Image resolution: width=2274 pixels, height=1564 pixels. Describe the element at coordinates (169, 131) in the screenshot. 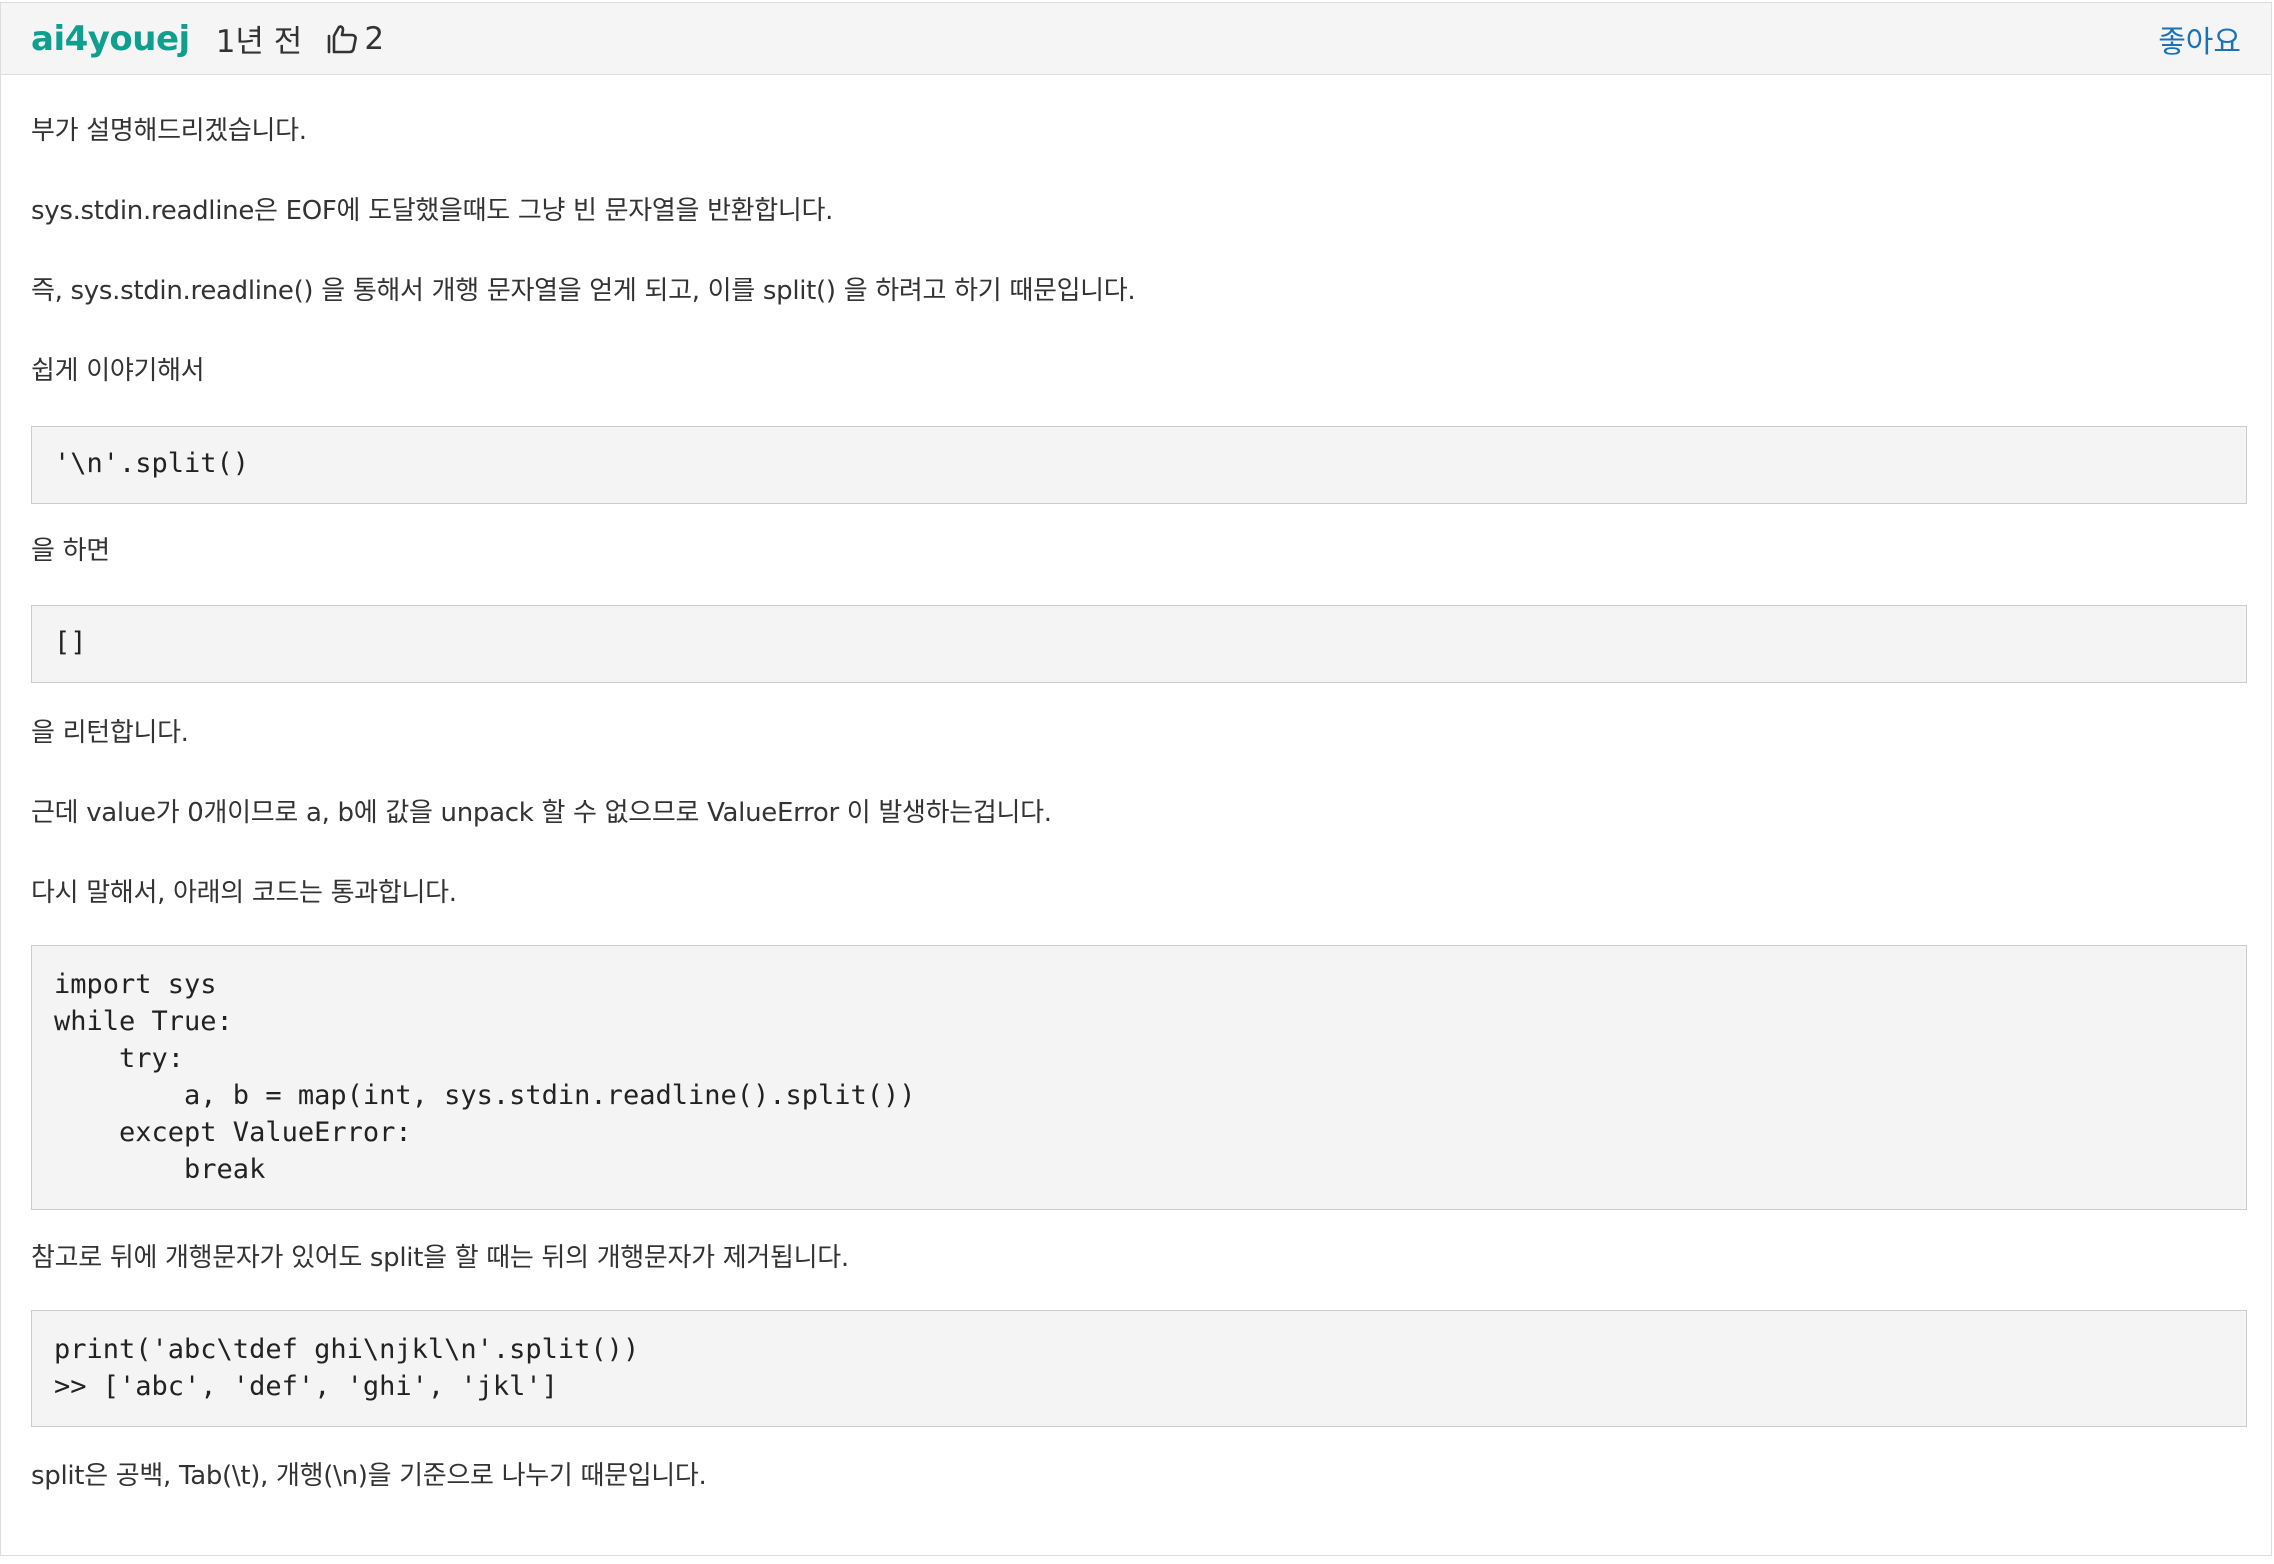

I see `comment-paragraph: 부가 설명해드리겠습니다.` at that location.